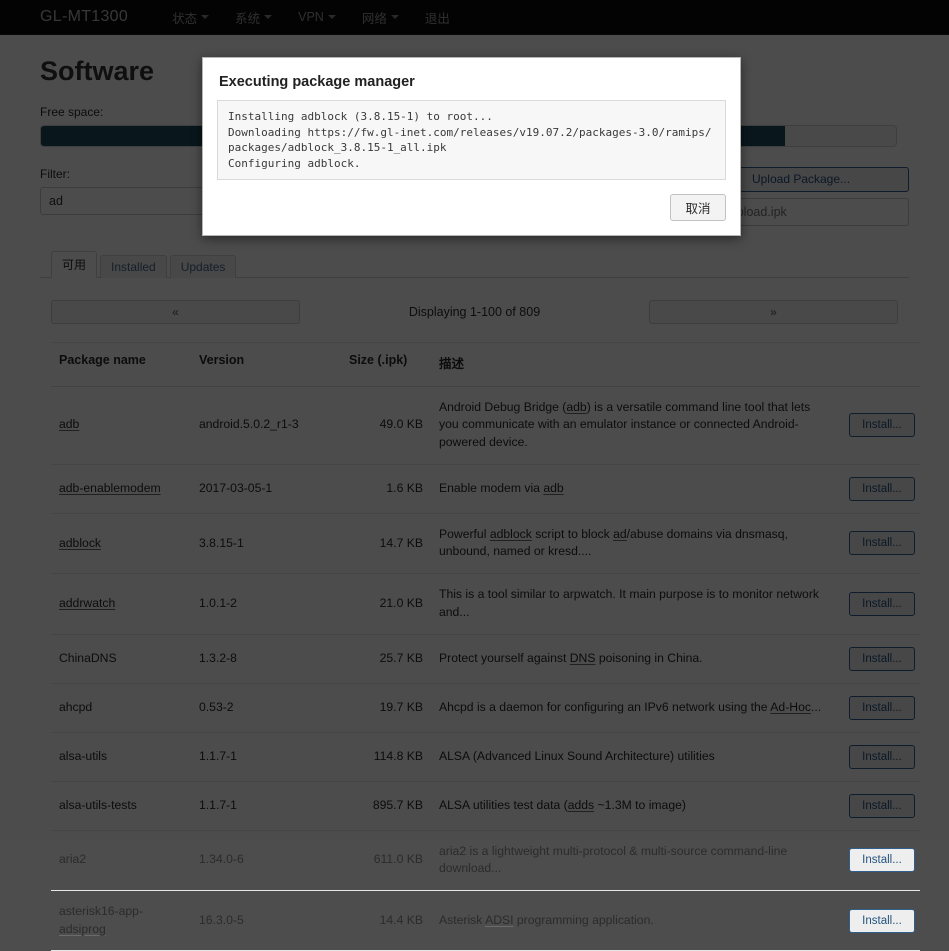 The height and width of the screenshot is (951, 949). What do you see at coordinates (266, 860) in the screenshot?
I see `cell-version: 1.34.0-6` at bounding box center [266, 860].